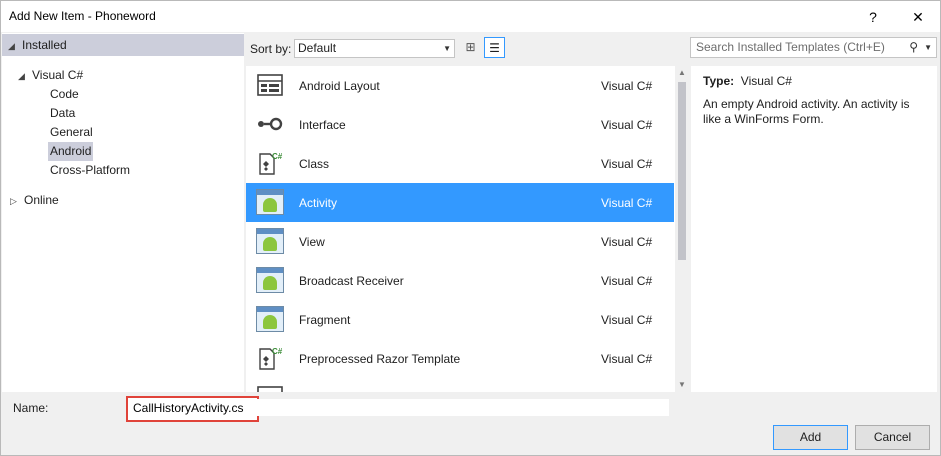 This screenshot has width=941, height=456. Describe the element at coordinates (460, 202) in the screenshot. I see `template-row-selected: Activity Visual C#` at that location.